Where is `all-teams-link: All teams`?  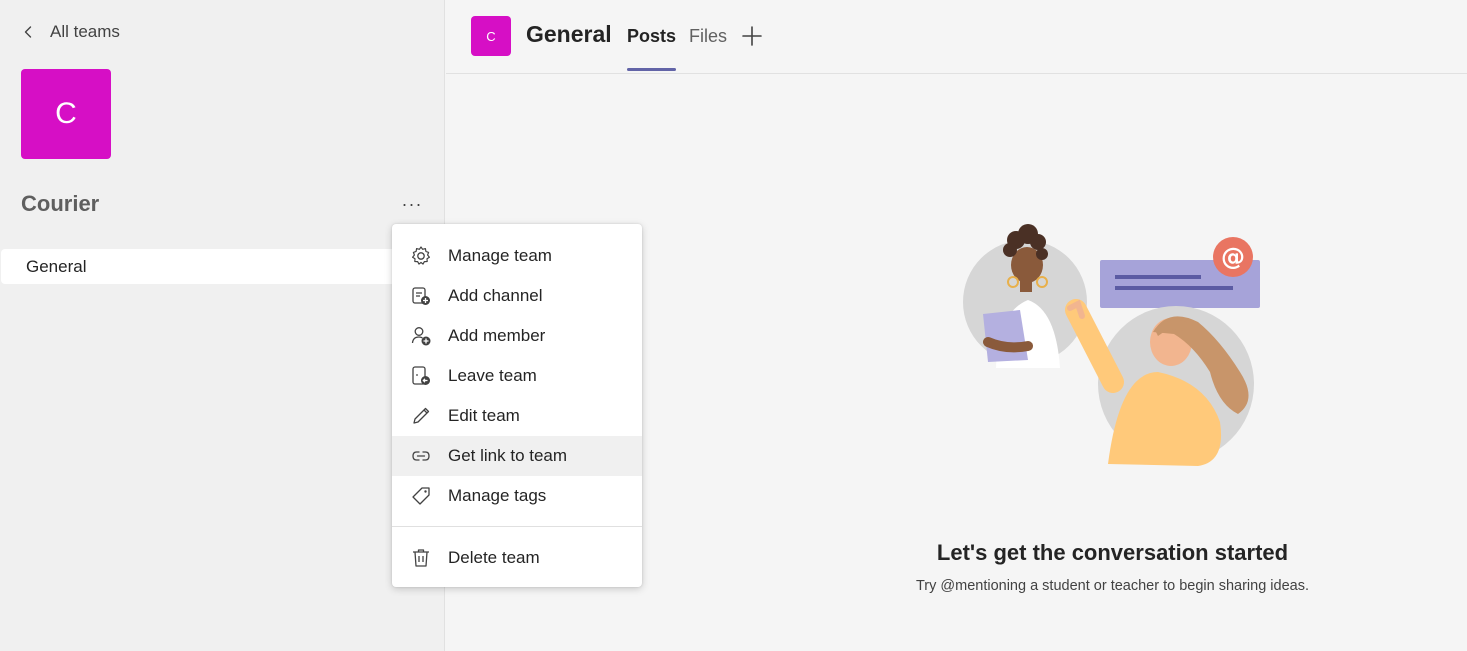
all-teams-link: All teams is located at coordinates (70, 32).